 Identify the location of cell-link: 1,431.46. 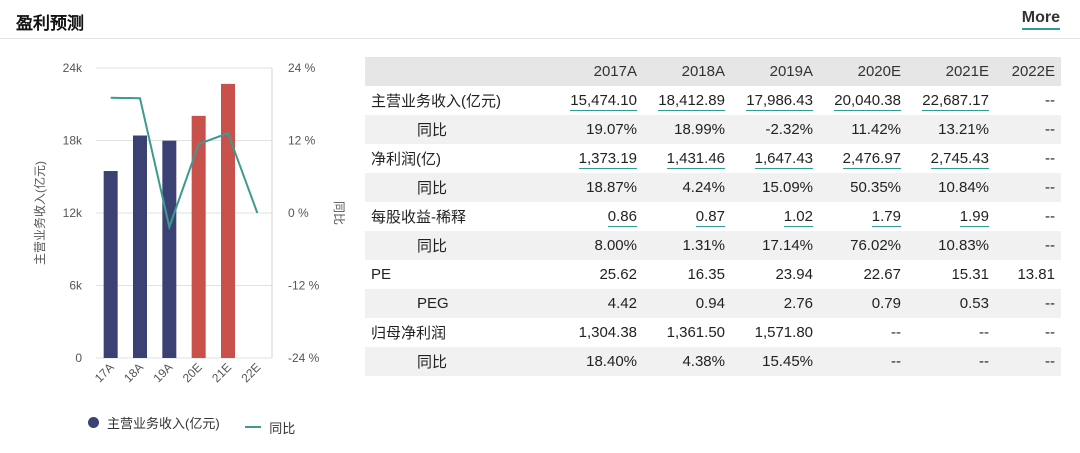
(695, 159).